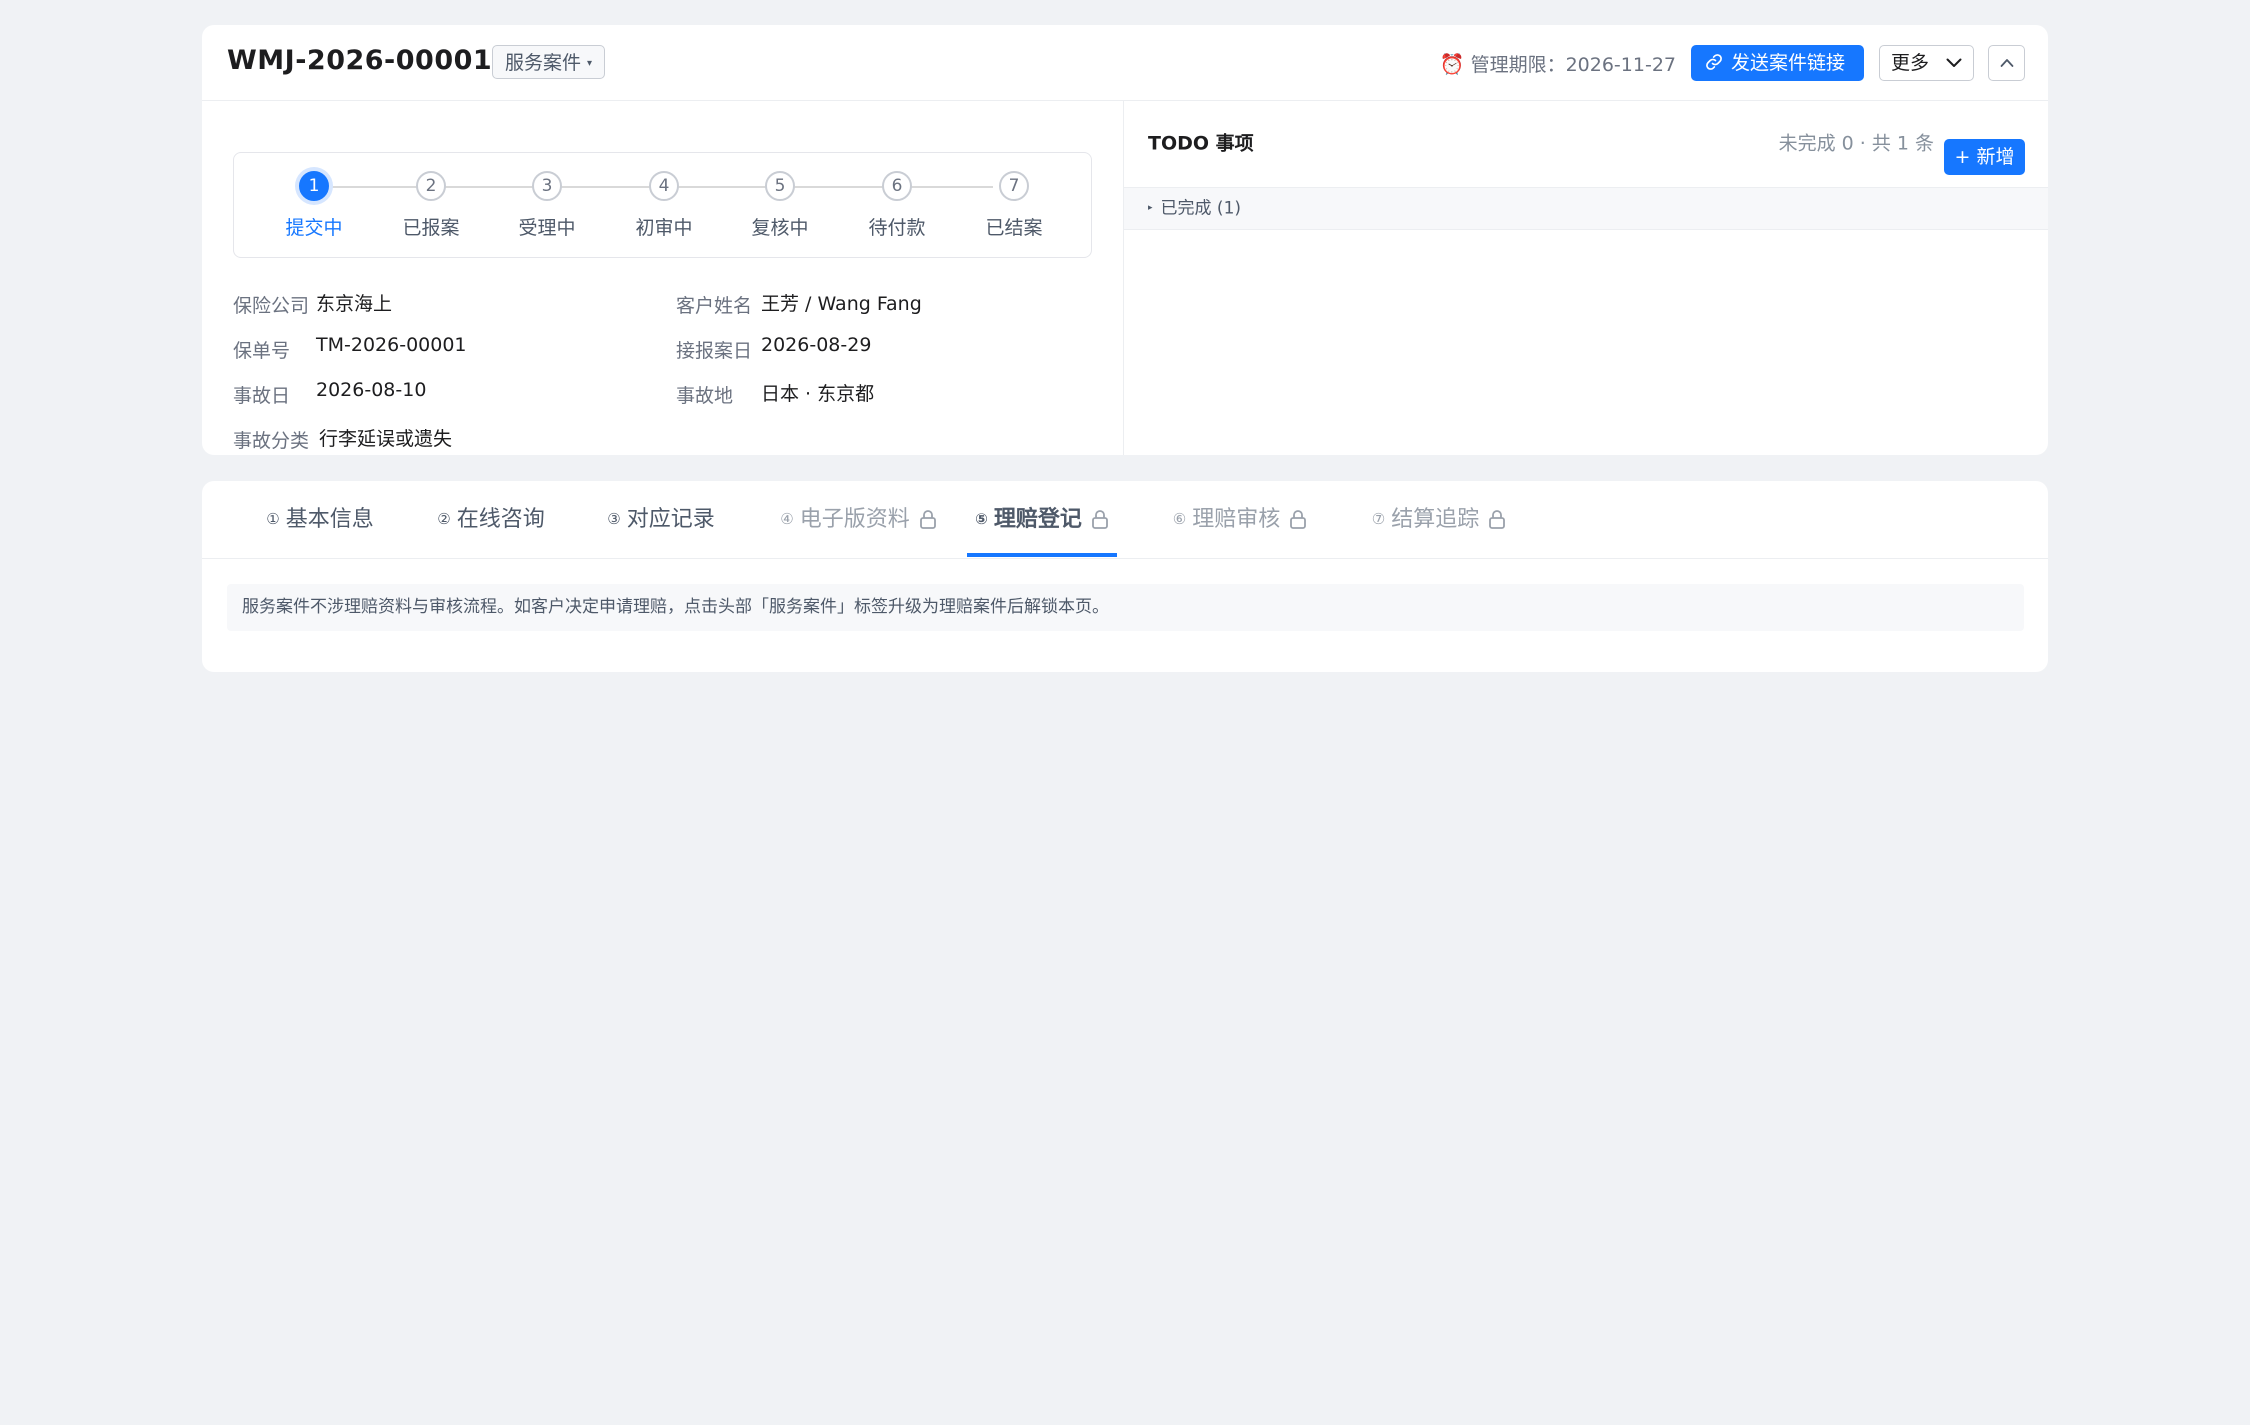 Image resolution: width=2250 pixels, height=1425 pixels. Describe the element at coordinates (273, 519) in the screenshot. I see `tab-number: ①` at that location.